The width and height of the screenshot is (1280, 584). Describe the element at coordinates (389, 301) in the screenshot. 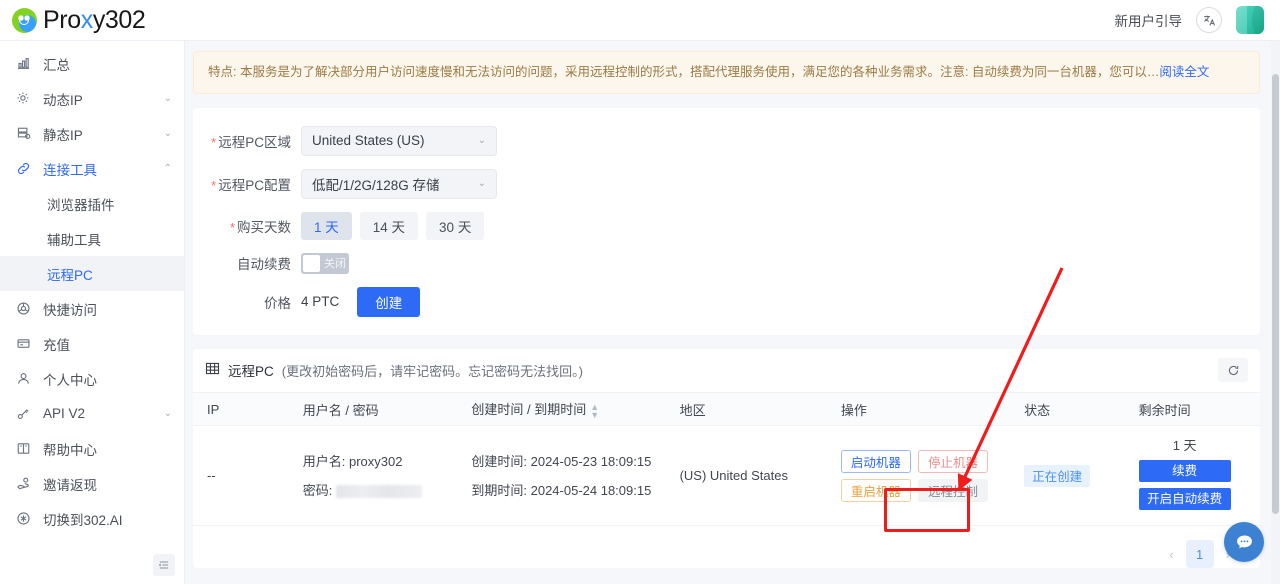

I see `create-button: 创建` at that location.